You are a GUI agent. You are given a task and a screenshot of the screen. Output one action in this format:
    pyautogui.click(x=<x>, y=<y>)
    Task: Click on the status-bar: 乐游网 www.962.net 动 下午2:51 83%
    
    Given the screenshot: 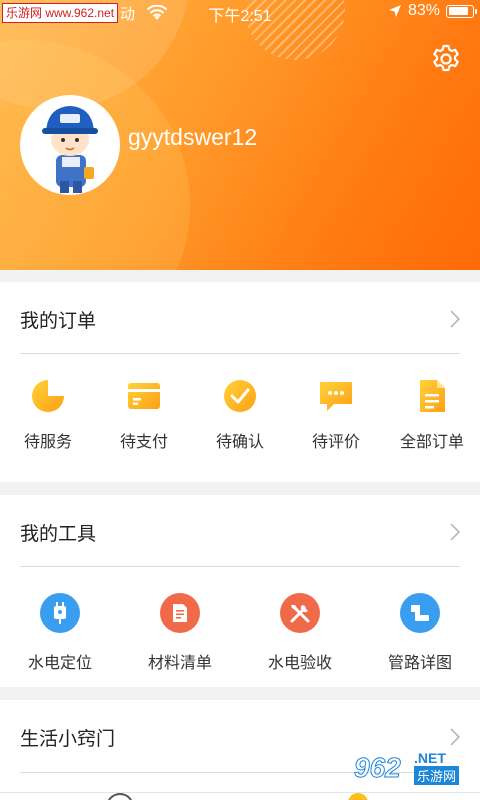 What is the action you would take?
    pyautogui.click(x=240, y=13)
    